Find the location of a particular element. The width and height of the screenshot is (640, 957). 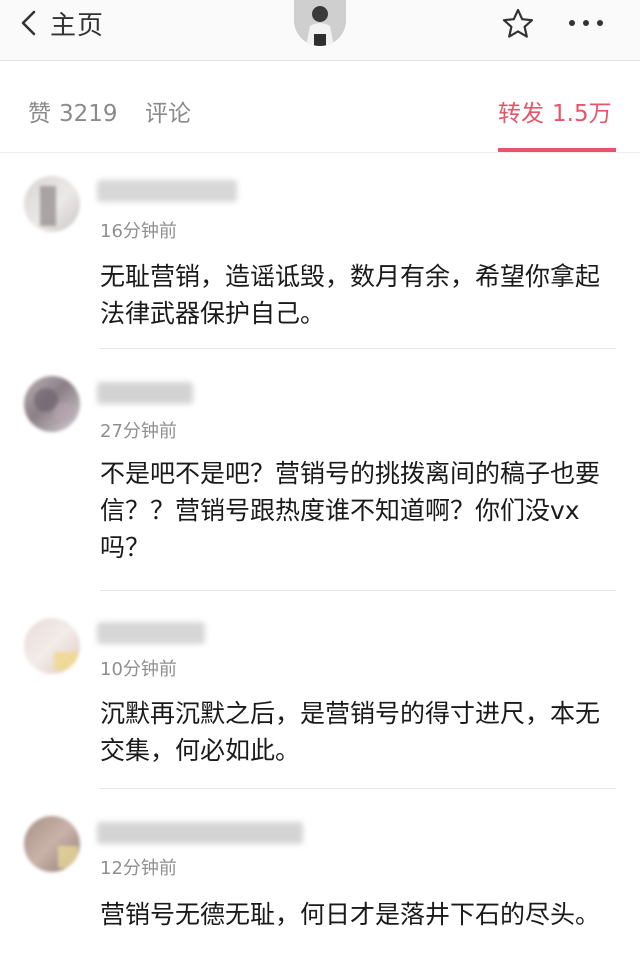

tab-reposts-count: 1.5万 is located at coordinates (582, 114).